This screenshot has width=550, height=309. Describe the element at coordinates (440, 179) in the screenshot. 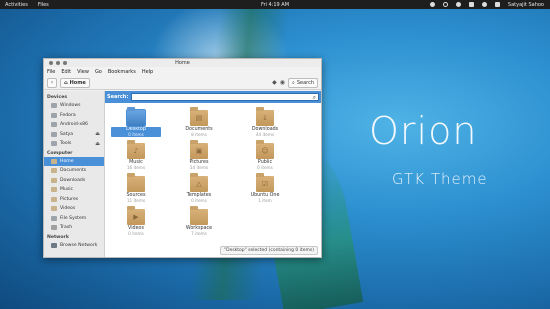

I see `theme-subtitle: GTK Theme` at that location.